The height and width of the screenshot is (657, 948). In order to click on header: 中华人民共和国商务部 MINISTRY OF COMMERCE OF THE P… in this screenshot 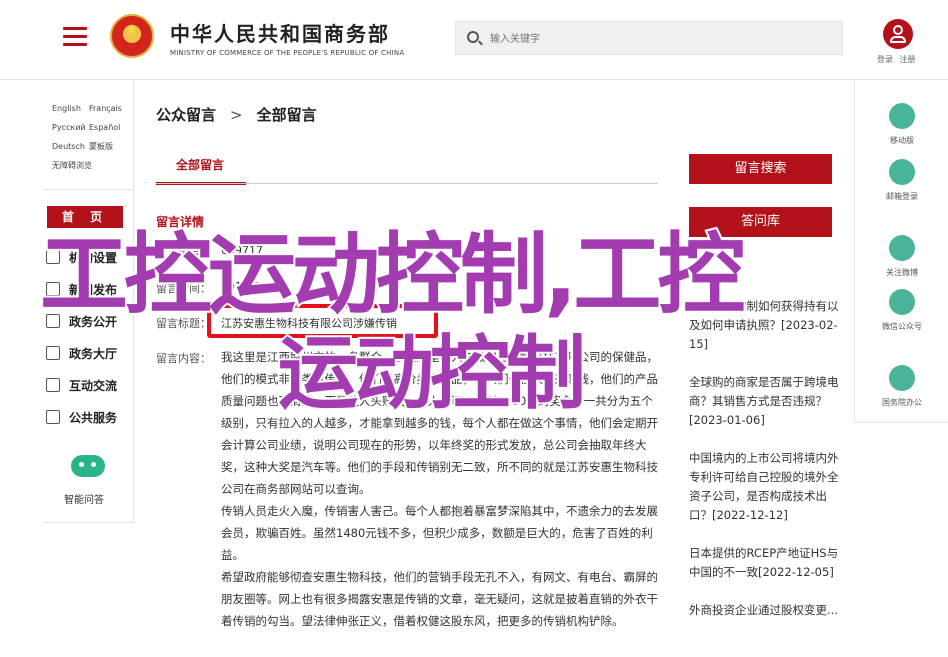, I will do `click(474, 40)`.